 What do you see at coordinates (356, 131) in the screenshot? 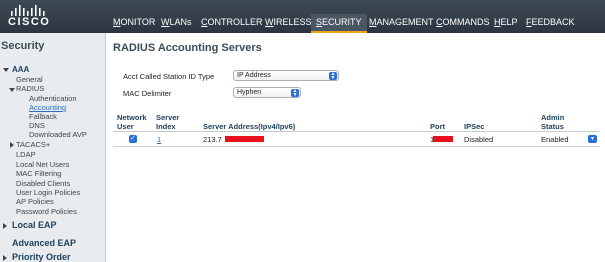
I see `table-header-divider` at bounding box center [356, 131].